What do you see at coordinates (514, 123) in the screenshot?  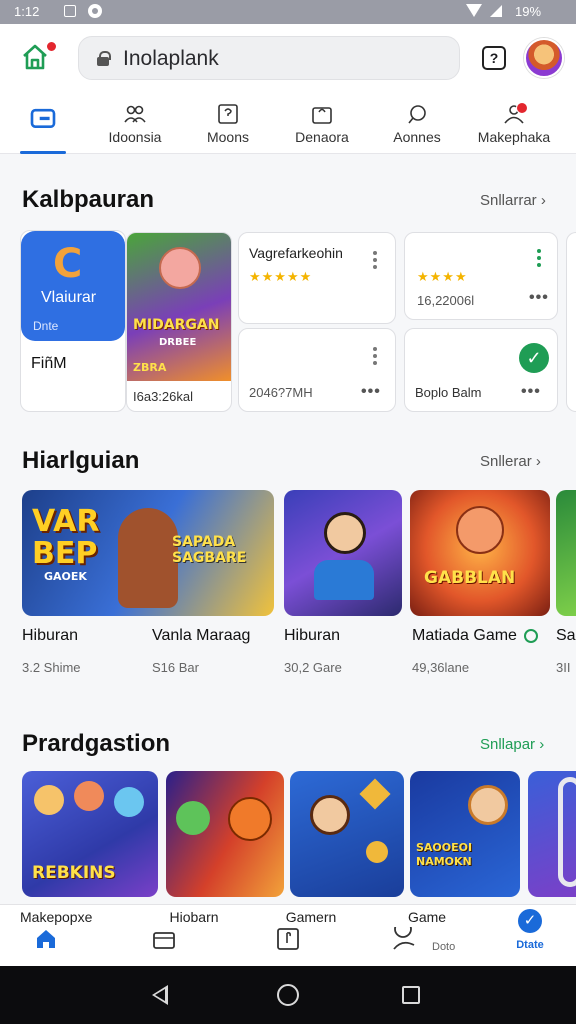 I see `tab-makephaka: Makephaka` at bounding box center [514, 123].